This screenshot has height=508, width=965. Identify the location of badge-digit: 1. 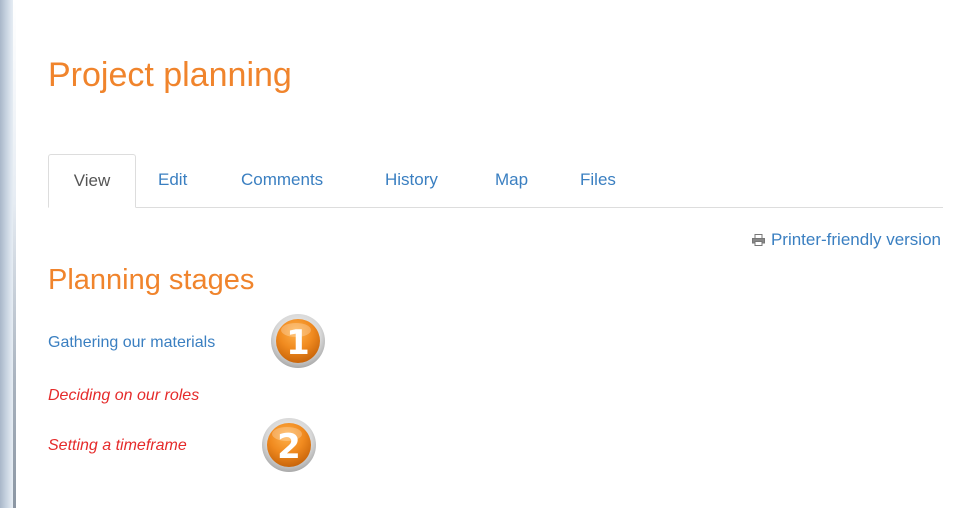
(298, 343).